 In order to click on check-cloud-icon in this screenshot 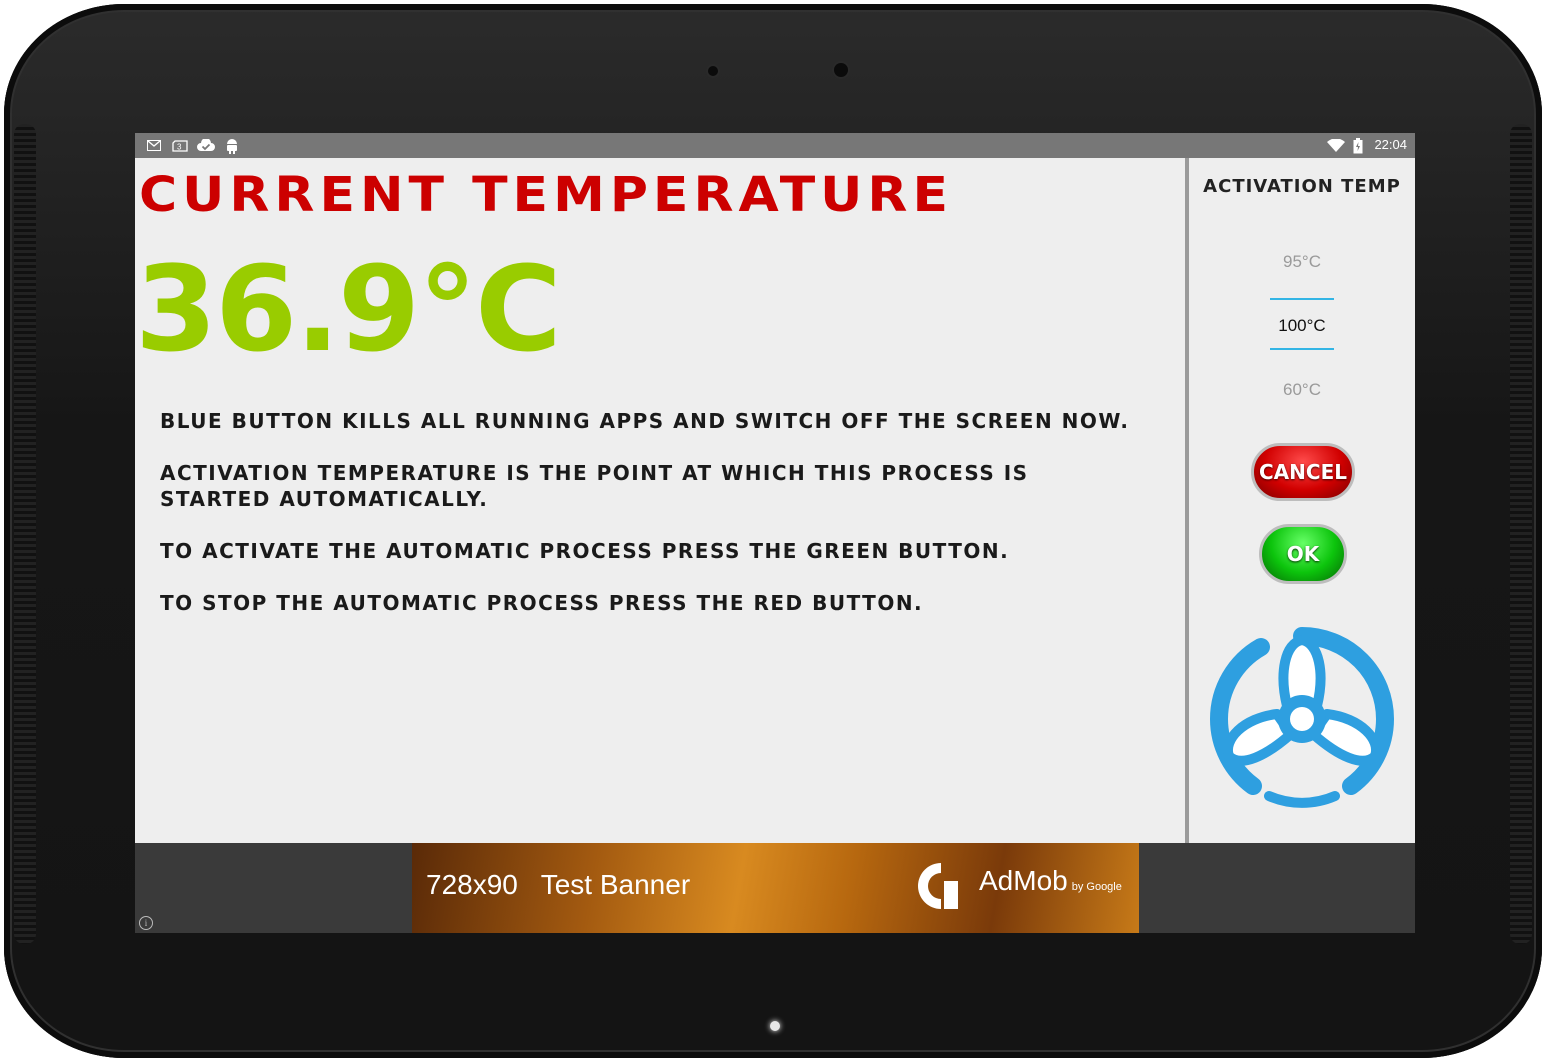, I will do `click(206, 145)`.